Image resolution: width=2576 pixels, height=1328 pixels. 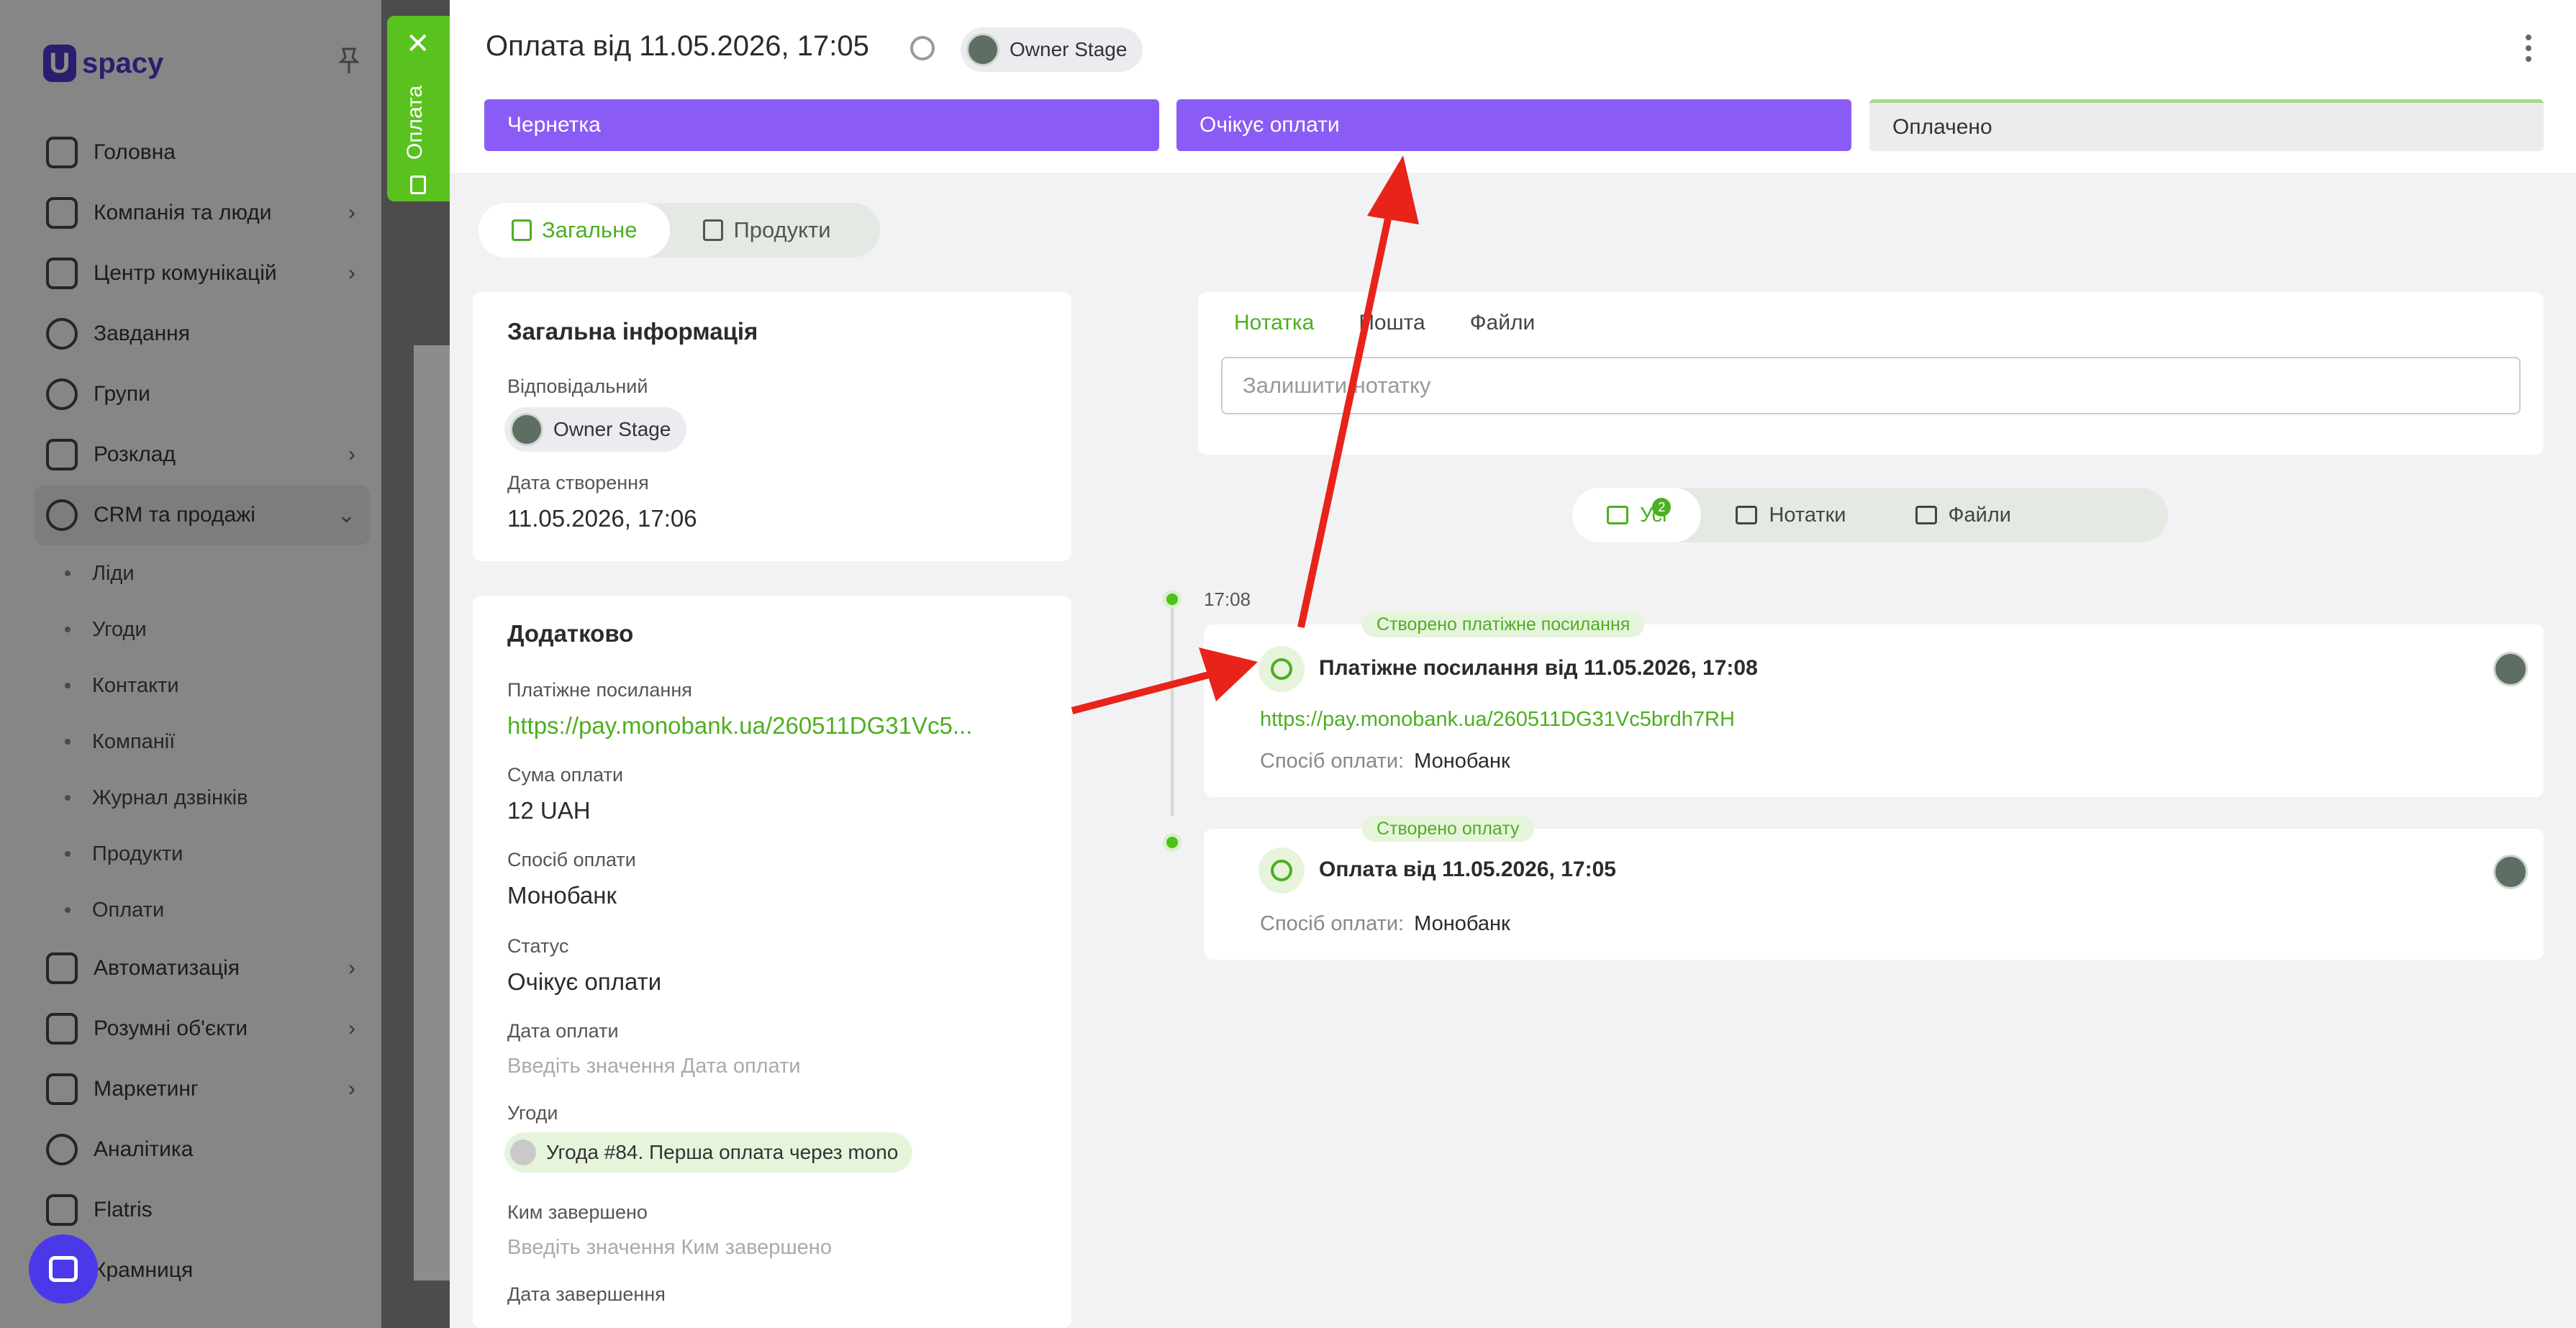 I want to click on responsible-label: Відповідальний, so click(x=577, y=386).